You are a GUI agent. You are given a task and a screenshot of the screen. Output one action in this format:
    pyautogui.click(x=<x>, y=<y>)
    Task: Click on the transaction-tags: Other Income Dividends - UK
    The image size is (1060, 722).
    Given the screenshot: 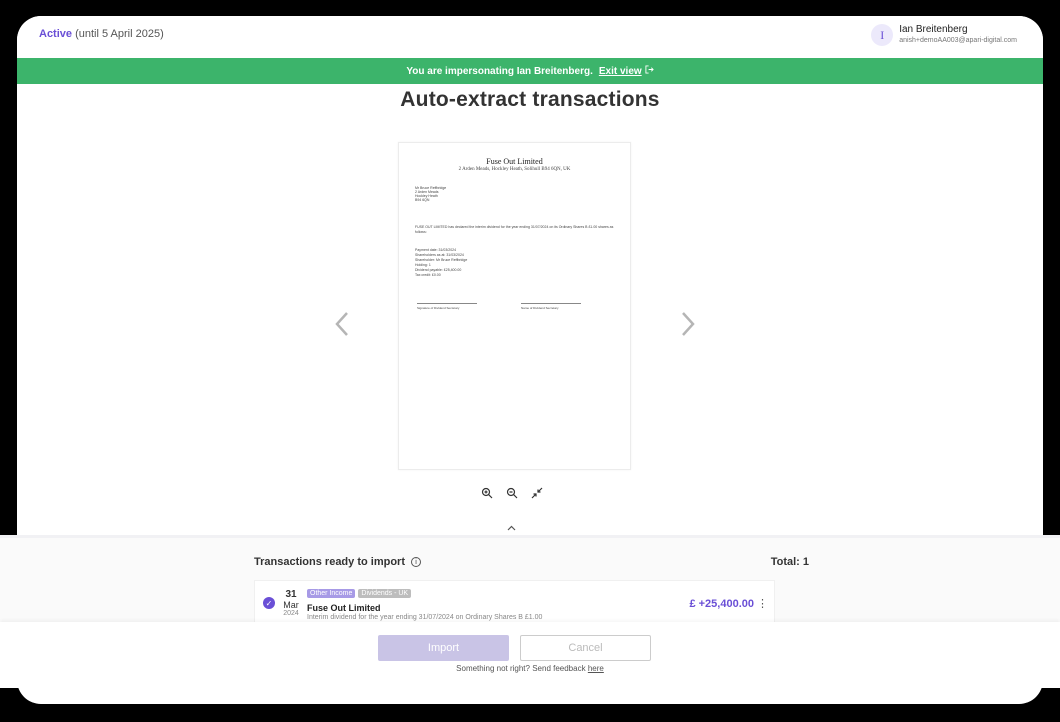 What is the action you would take?
    pyautogui.click(x=359, y=593)
    